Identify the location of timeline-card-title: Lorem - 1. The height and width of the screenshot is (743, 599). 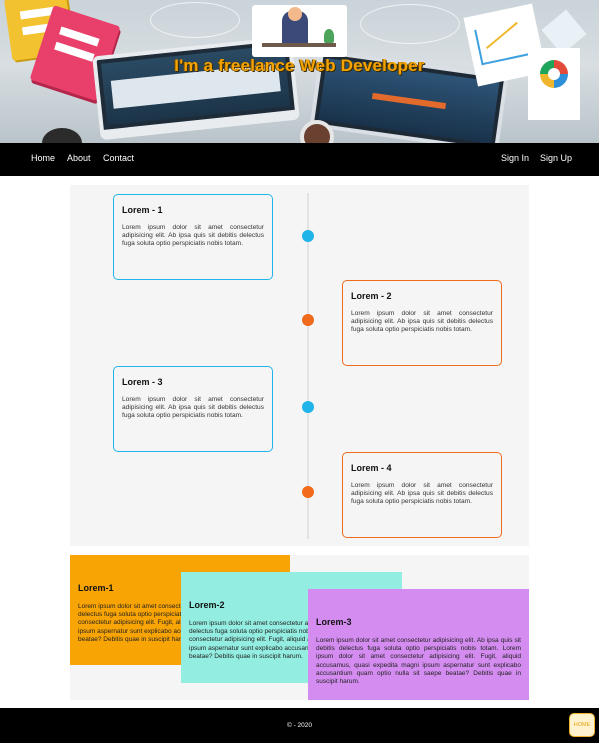
(142, 210).